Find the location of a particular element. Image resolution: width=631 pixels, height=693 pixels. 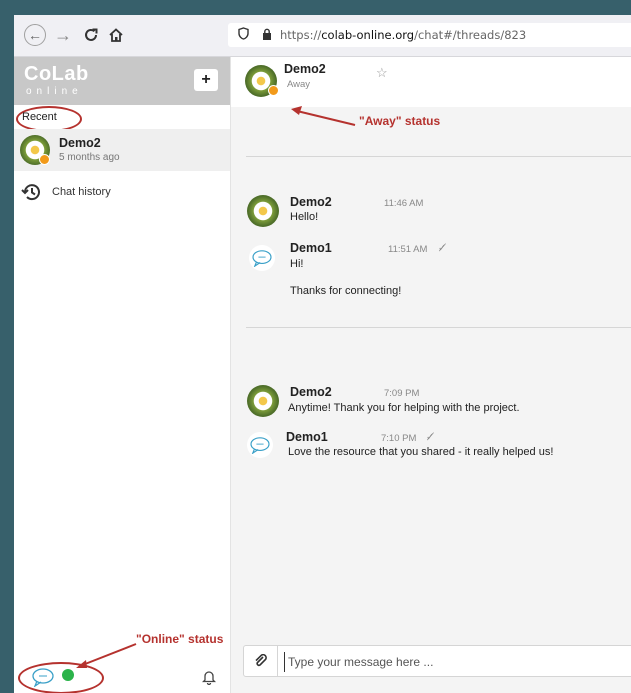

recent-label: Recent is located at coordinates (39, 117).